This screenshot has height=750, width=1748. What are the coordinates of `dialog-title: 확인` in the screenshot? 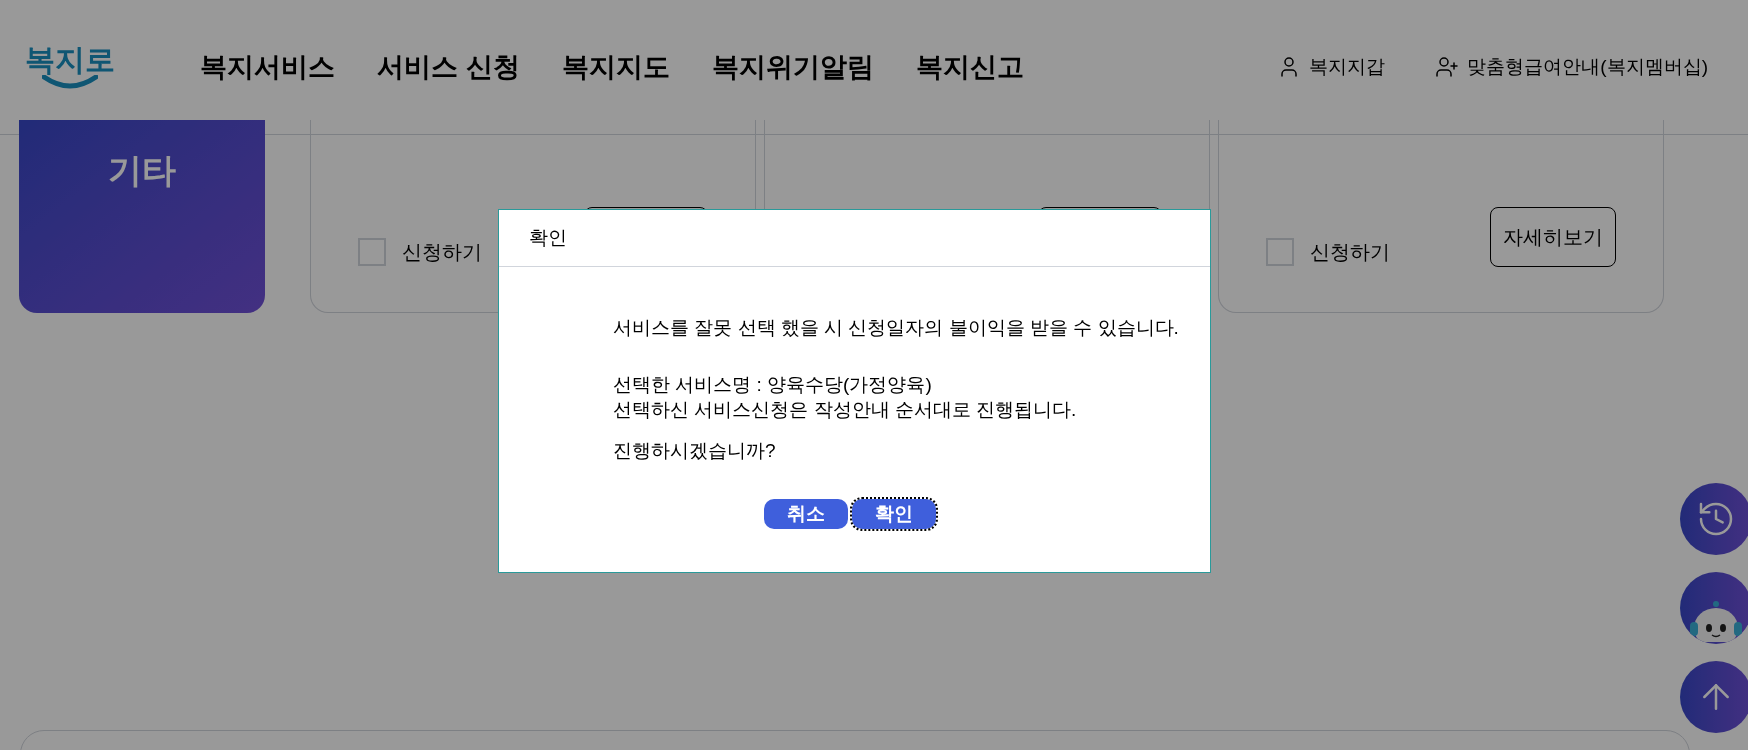 It's located at (548, 237).